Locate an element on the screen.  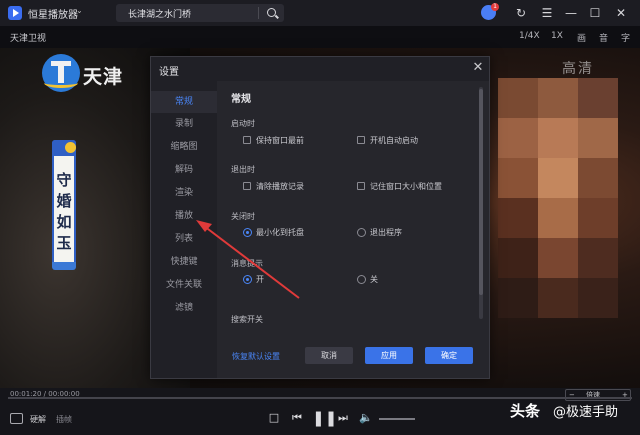
scrollbar-thumb is located at coordinates (481, 192).